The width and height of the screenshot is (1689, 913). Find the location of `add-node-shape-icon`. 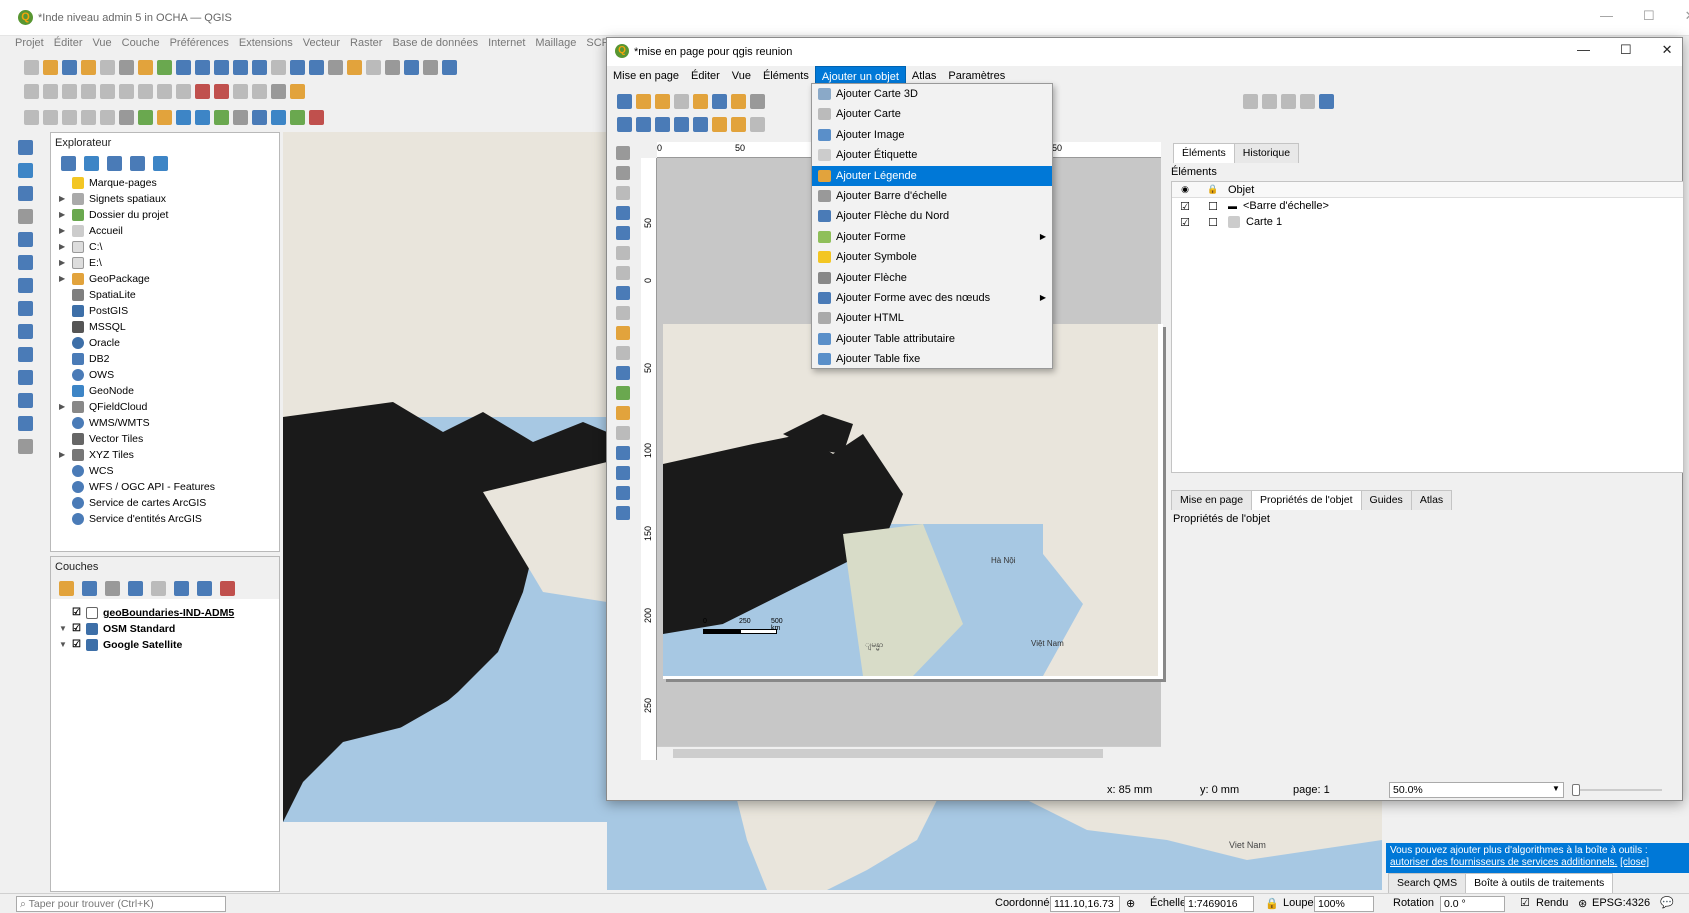

add-node-shape-icon is located at coordinates (623, 453).